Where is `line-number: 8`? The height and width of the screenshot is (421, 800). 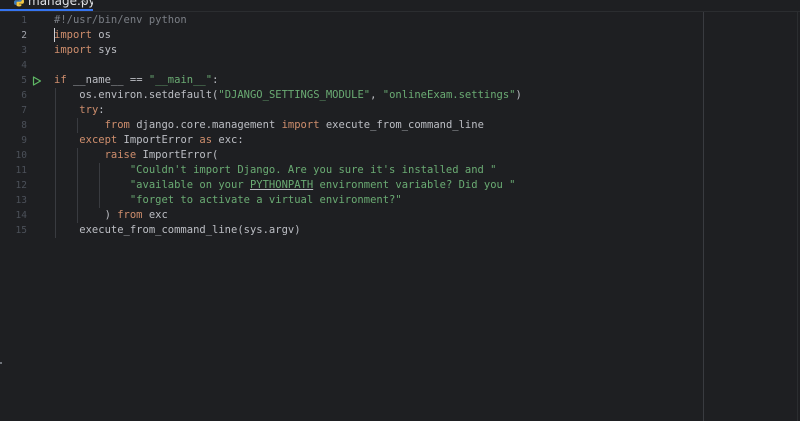 line-number: 8 is located at coordinates (24, 125).